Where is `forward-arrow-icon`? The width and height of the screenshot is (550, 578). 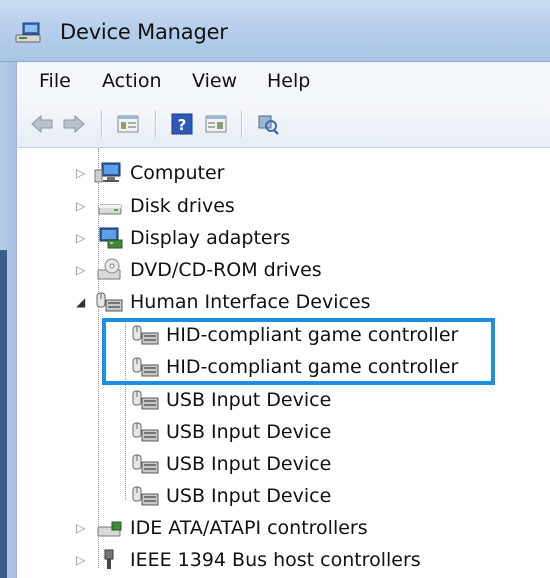 forward-arrow-icon is located at coordinates (74, 124).